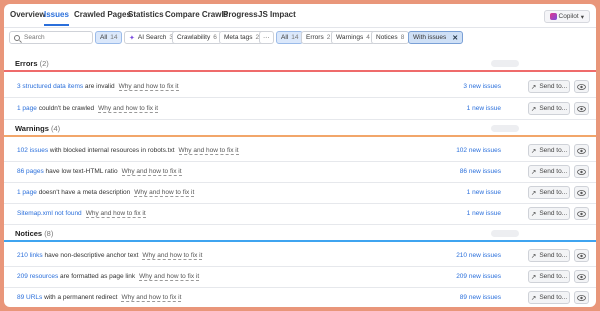 The width and height of the screenshot is (600, 311). What do you see at coordinates (146, 14) in the screenshot?
I see `tab-statistics: Statistics` at bounding box center [146, 14].